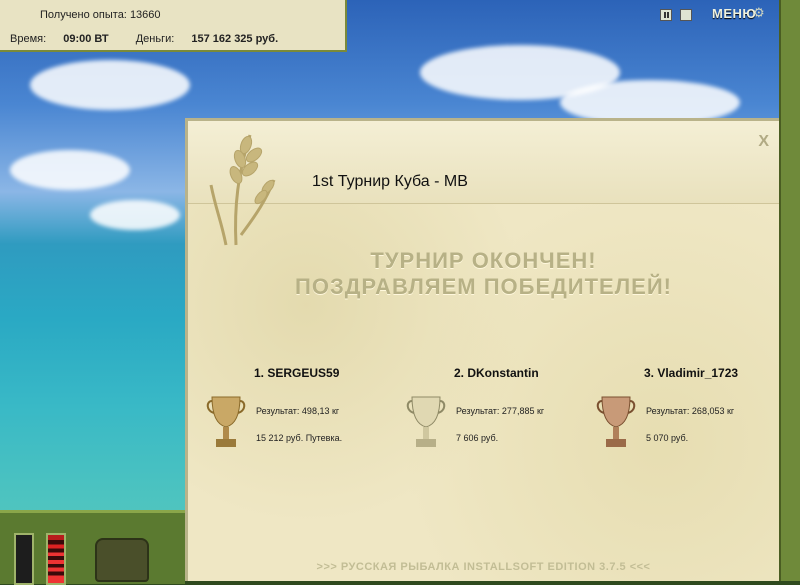 This screenshot has height=585, width=800. I want to click on save-button, so click(686, 15).